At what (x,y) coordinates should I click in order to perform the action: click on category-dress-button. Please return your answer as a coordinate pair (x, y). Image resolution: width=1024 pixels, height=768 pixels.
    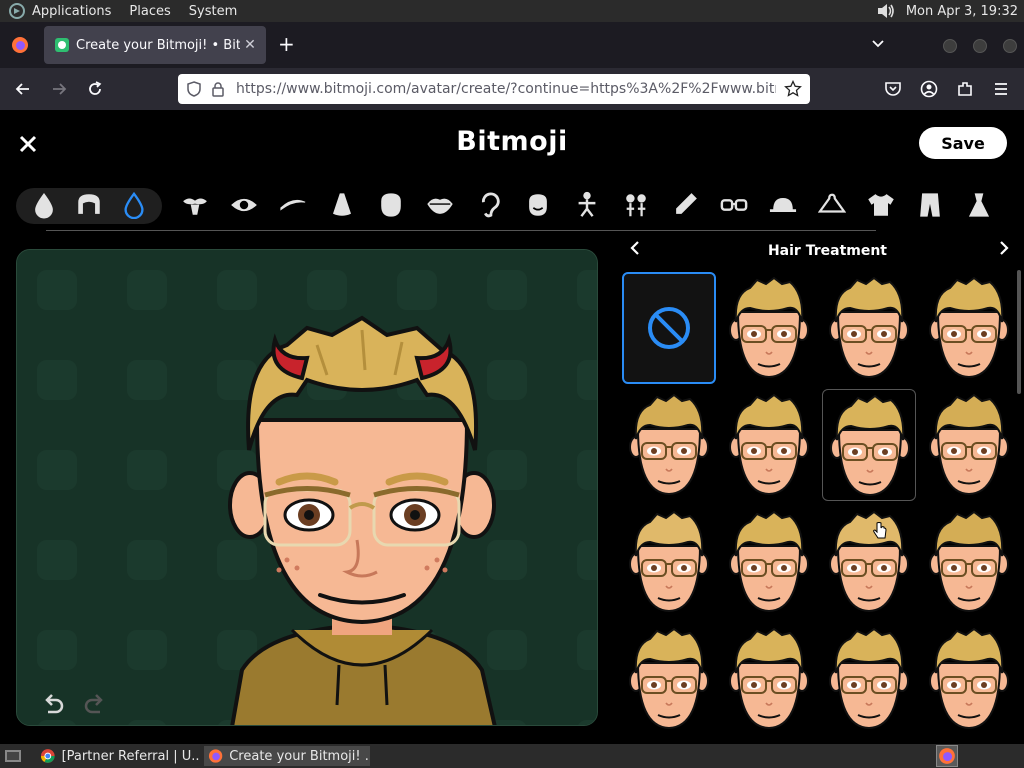
    Looking at the image, I should click on (979, 205).